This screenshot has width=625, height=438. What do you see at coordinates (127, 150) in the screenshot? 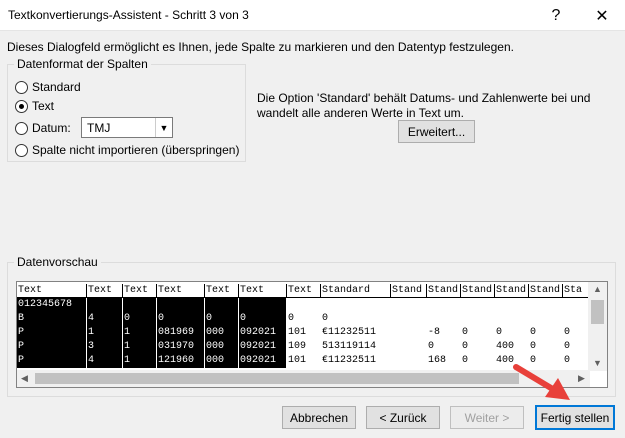
I see `radio-skip: Spalte nicht importieren (überspringen)` at bounding box center [127, 150].